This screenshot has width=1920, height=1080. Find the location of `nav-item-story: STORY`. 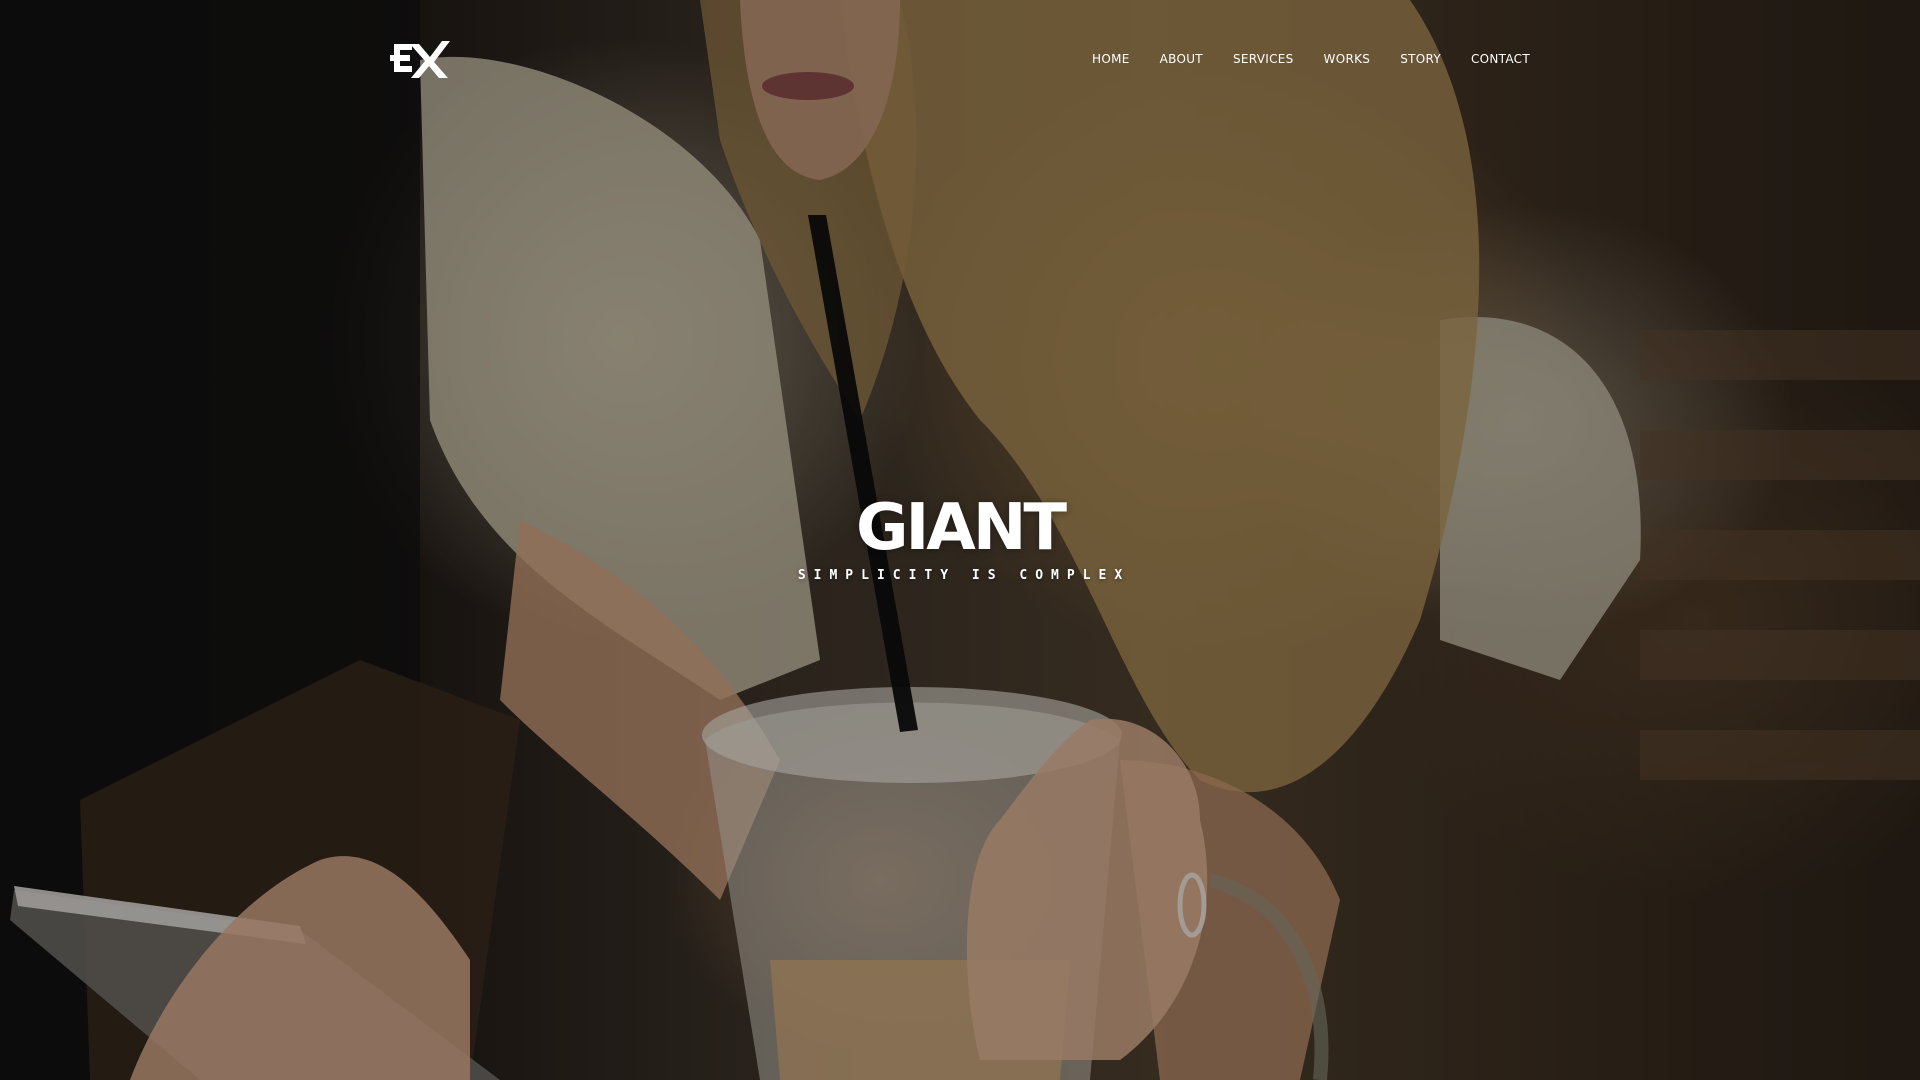

nav-item-story: STORY is located at coordinates (1420, 59).